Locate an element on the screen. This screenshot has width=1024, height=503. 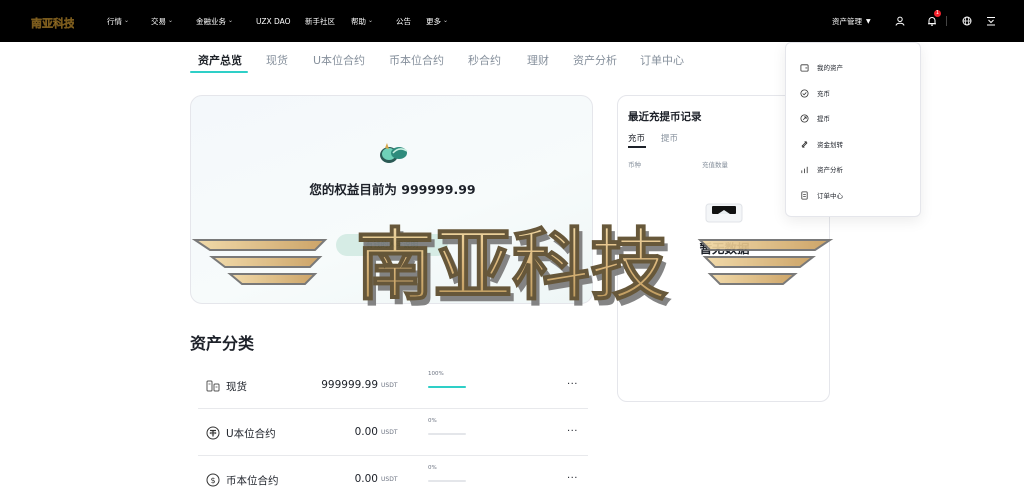
asset-name: U本位合约 is located at coordinates (251, 434).